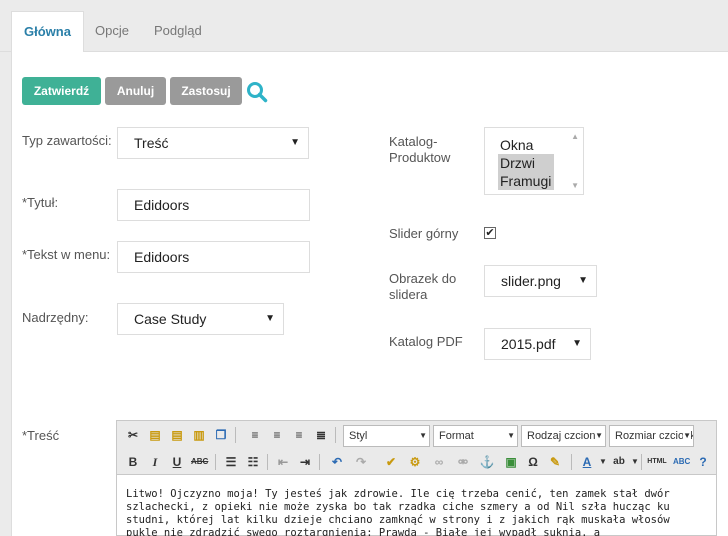 This screenshot has width=728, height=536. Describe the element at coordinates (423, 286) in the screenshot. I see `slider-image-label: Obrazek do slidera` at that location.